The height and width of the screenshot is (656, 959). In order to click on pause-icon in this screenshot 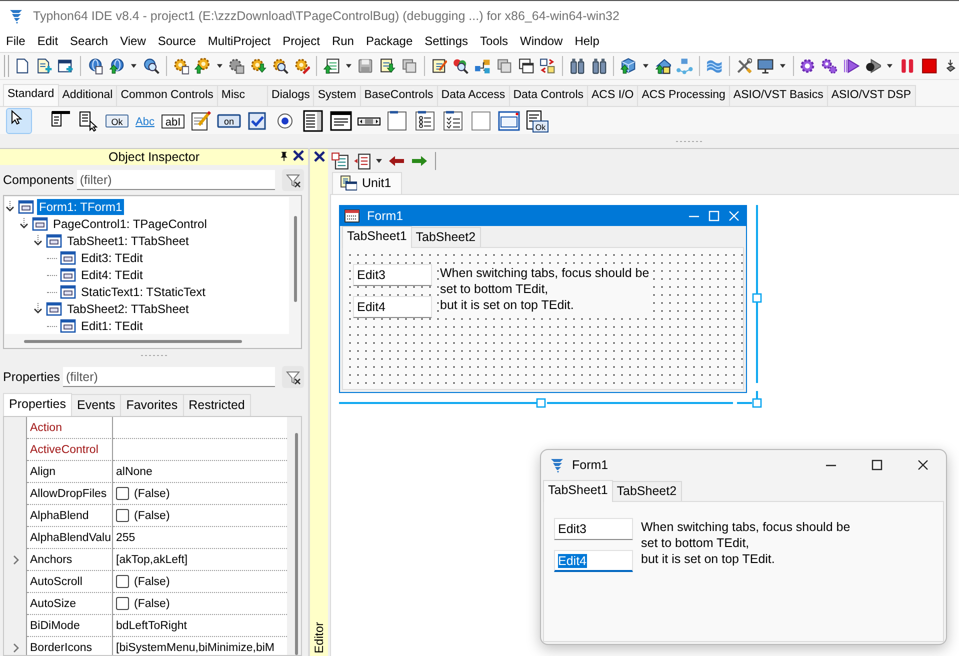, I will do `click(907, 66)`.